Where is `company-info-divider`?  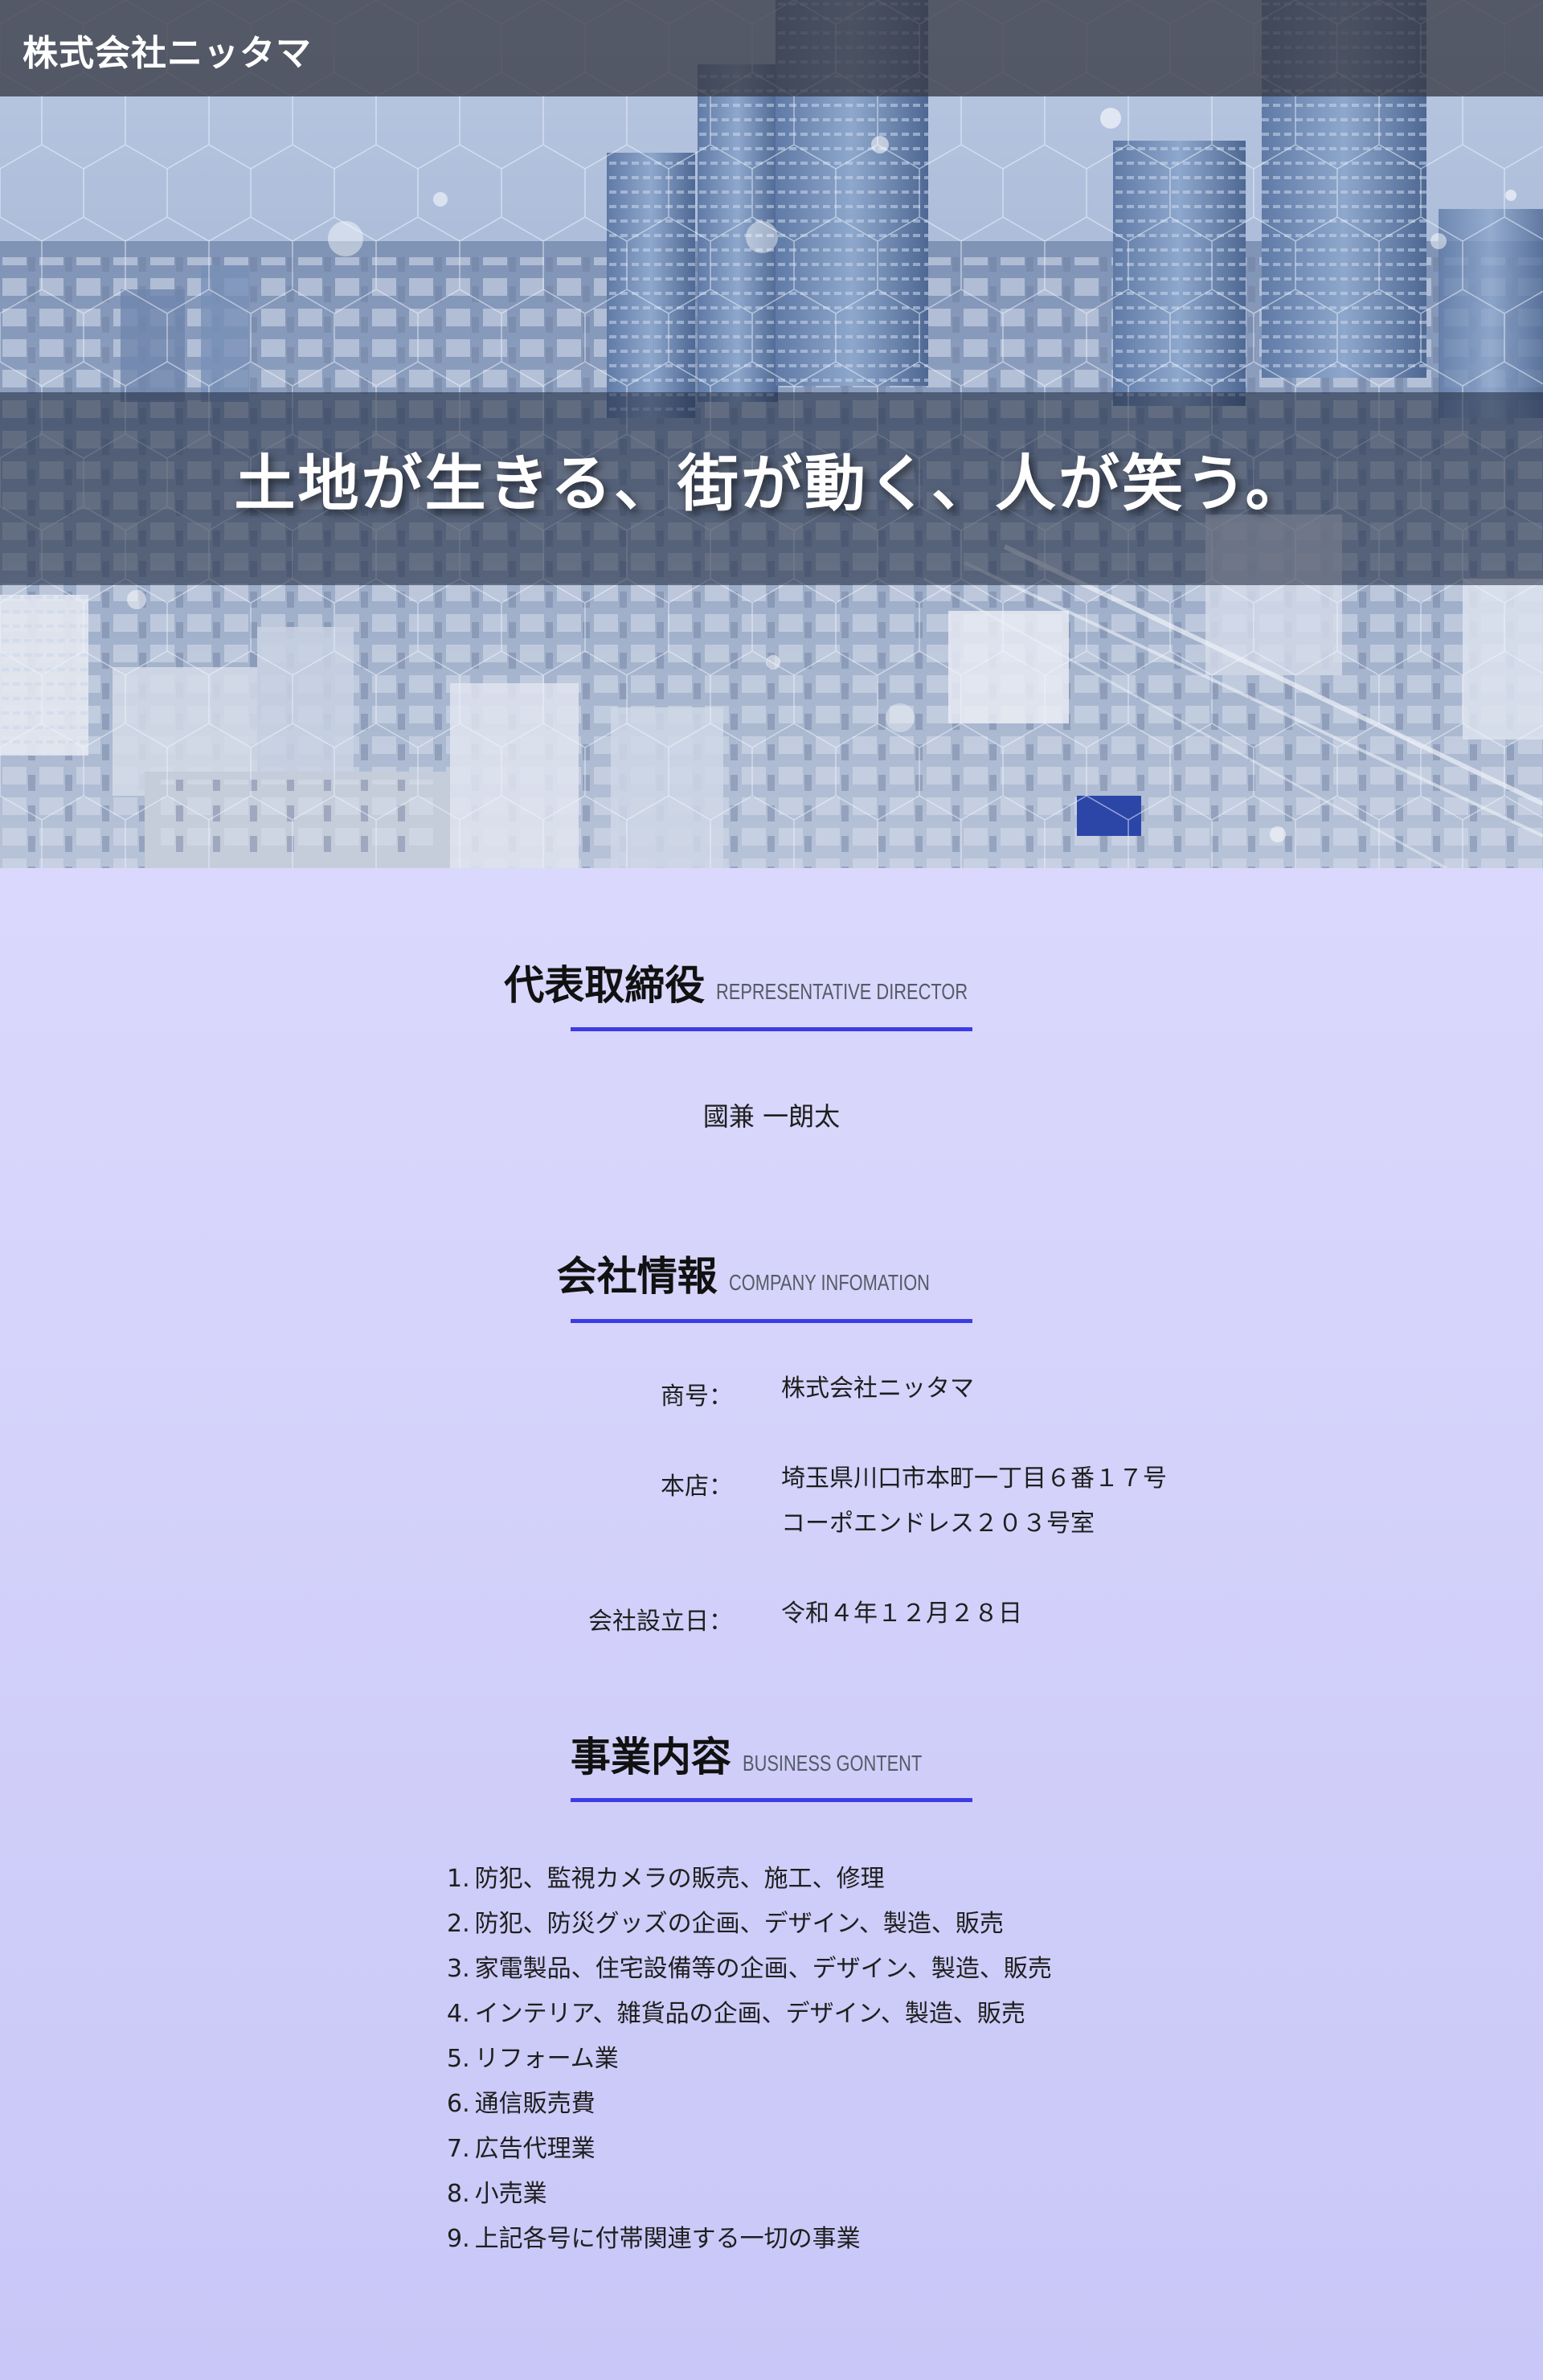
company-info-divider is located at coordinates (771, 1321).